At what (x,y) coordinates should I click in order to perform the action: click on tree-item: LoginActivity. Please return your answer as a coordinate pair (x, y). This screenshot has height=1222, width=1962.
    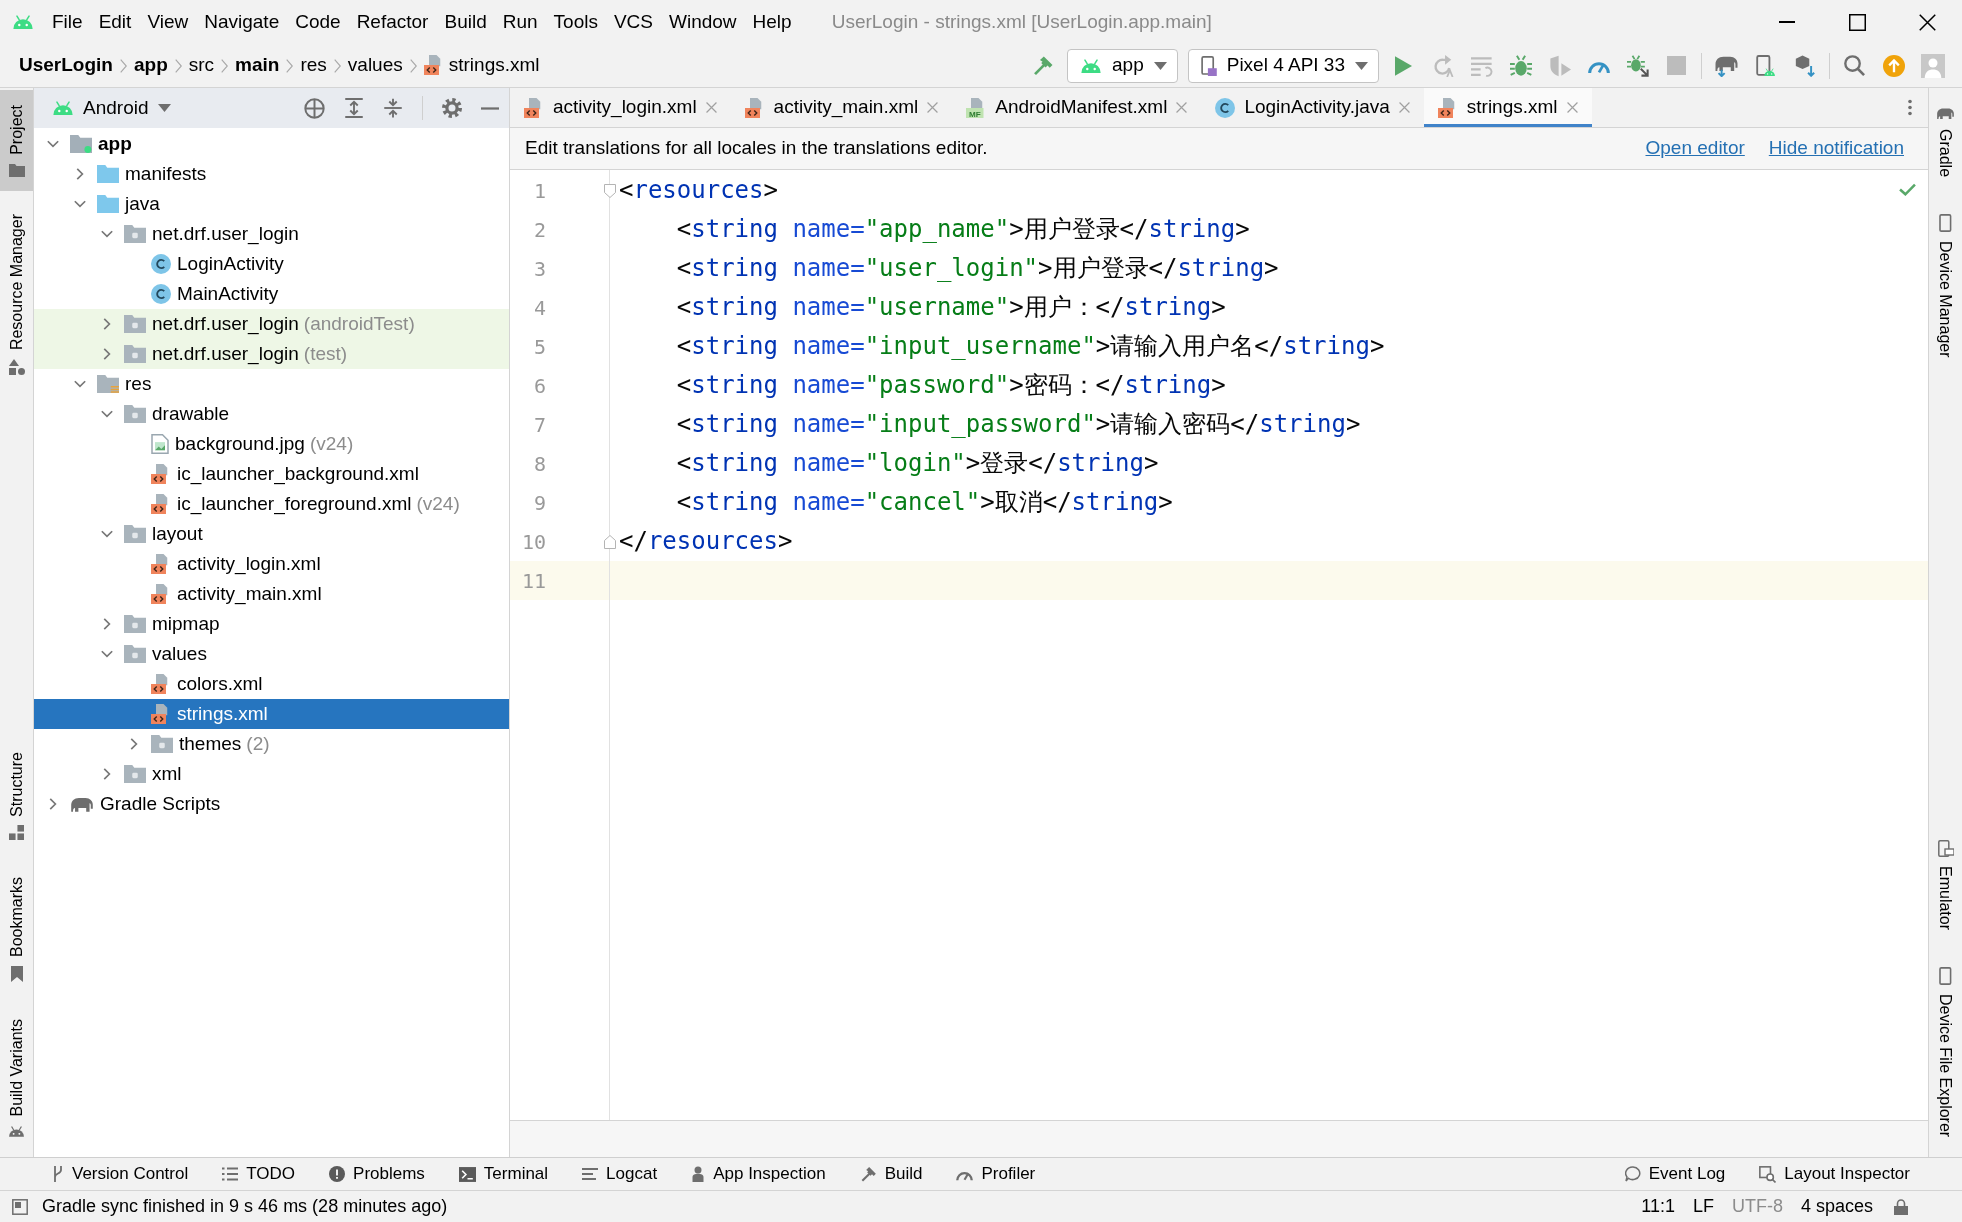
    Looking at the image, I should click on (271, 264).